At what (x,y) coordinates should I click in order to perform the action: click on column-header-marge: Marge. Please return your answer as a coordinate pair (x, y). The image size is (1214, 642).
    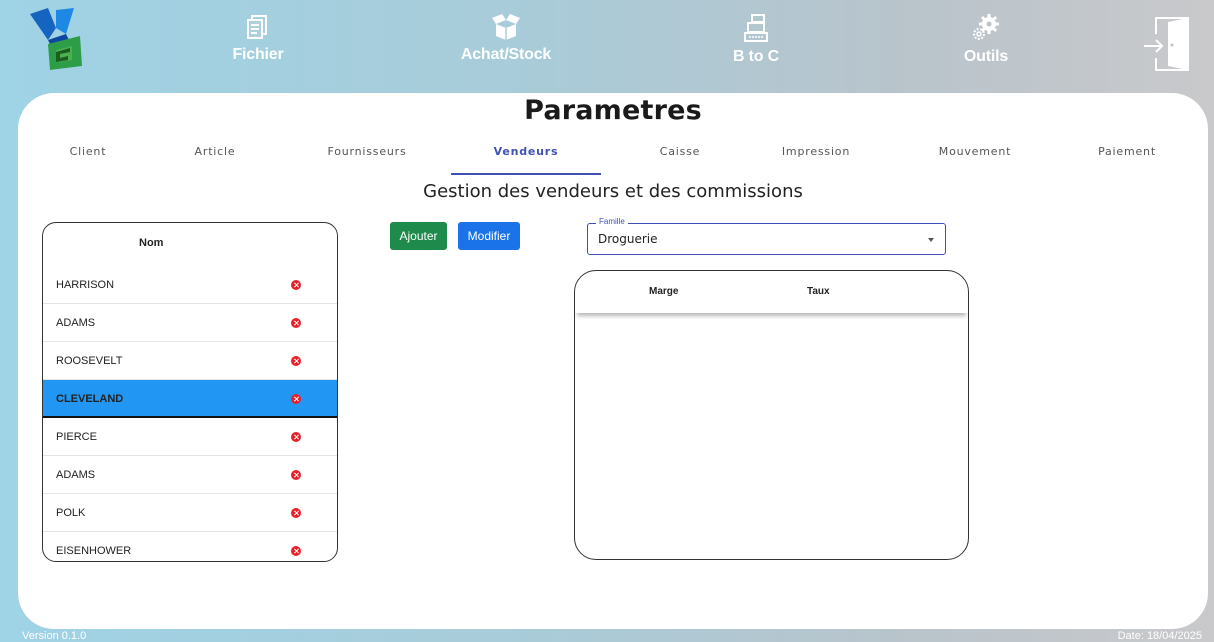
    Looking at the image, I should click on (663, 291).